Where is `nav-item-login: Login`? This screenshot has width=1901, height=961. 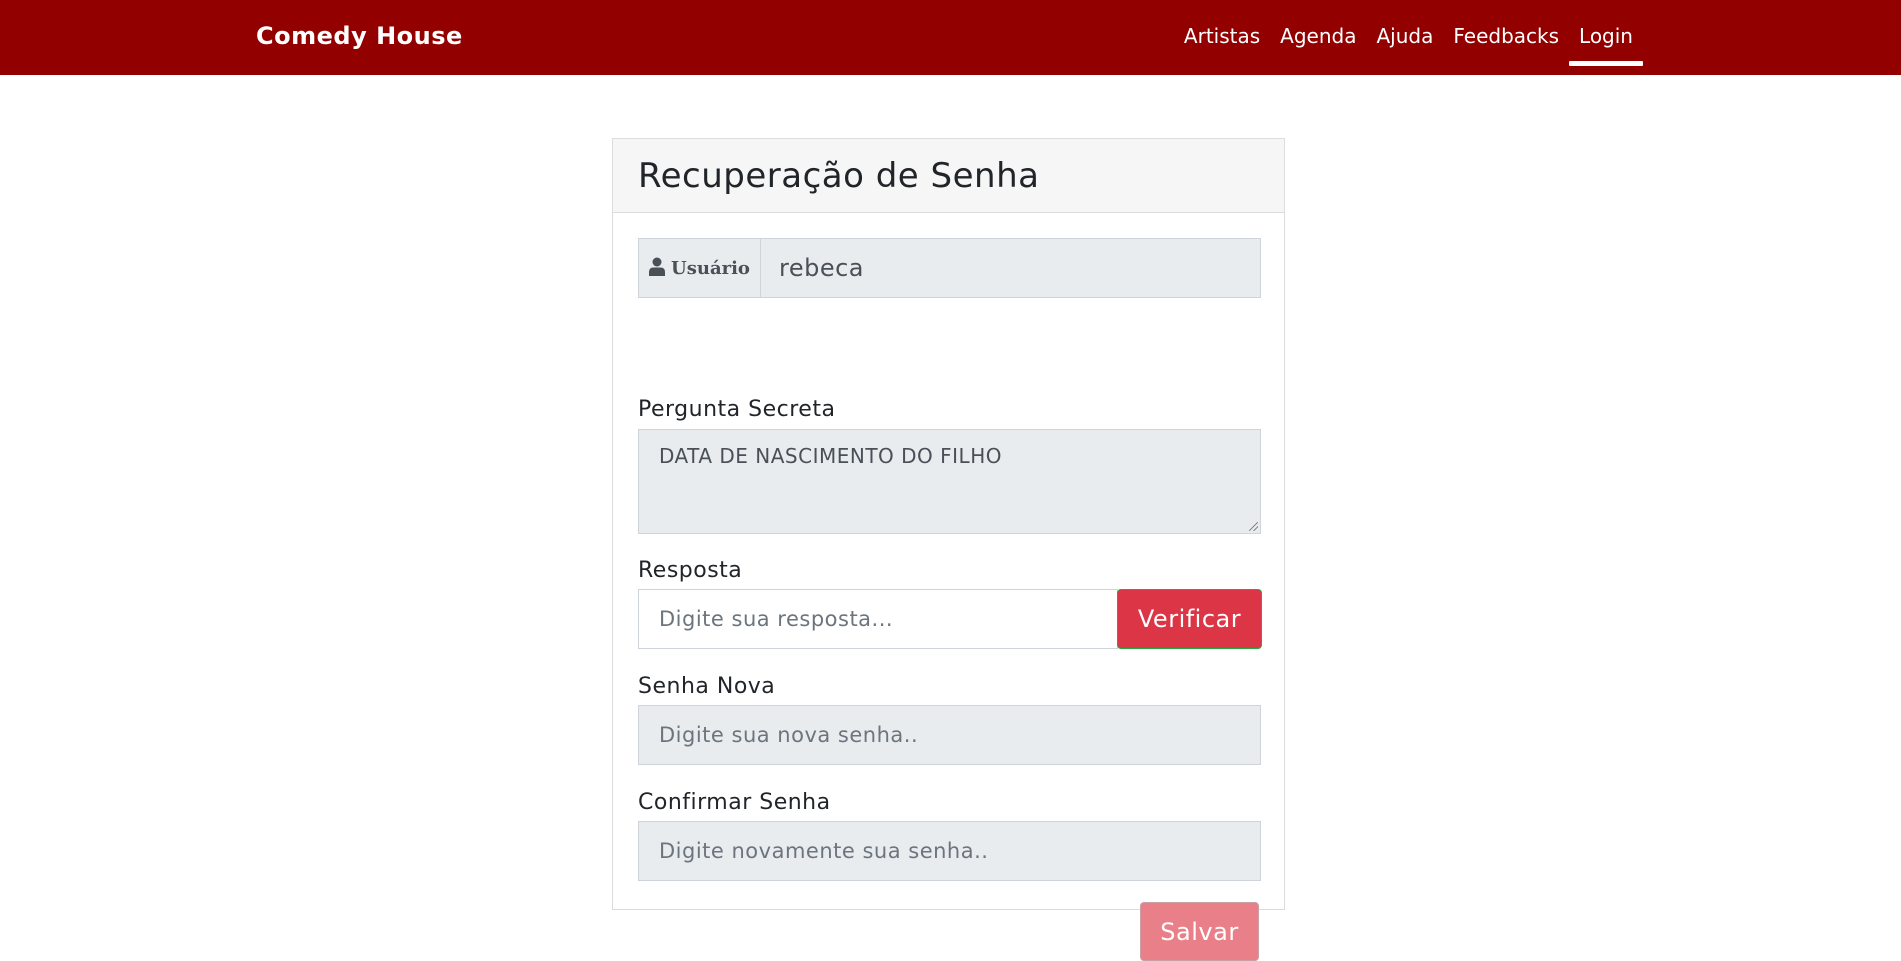 nav-item-login: Login is located at coordinates (1606, 44).